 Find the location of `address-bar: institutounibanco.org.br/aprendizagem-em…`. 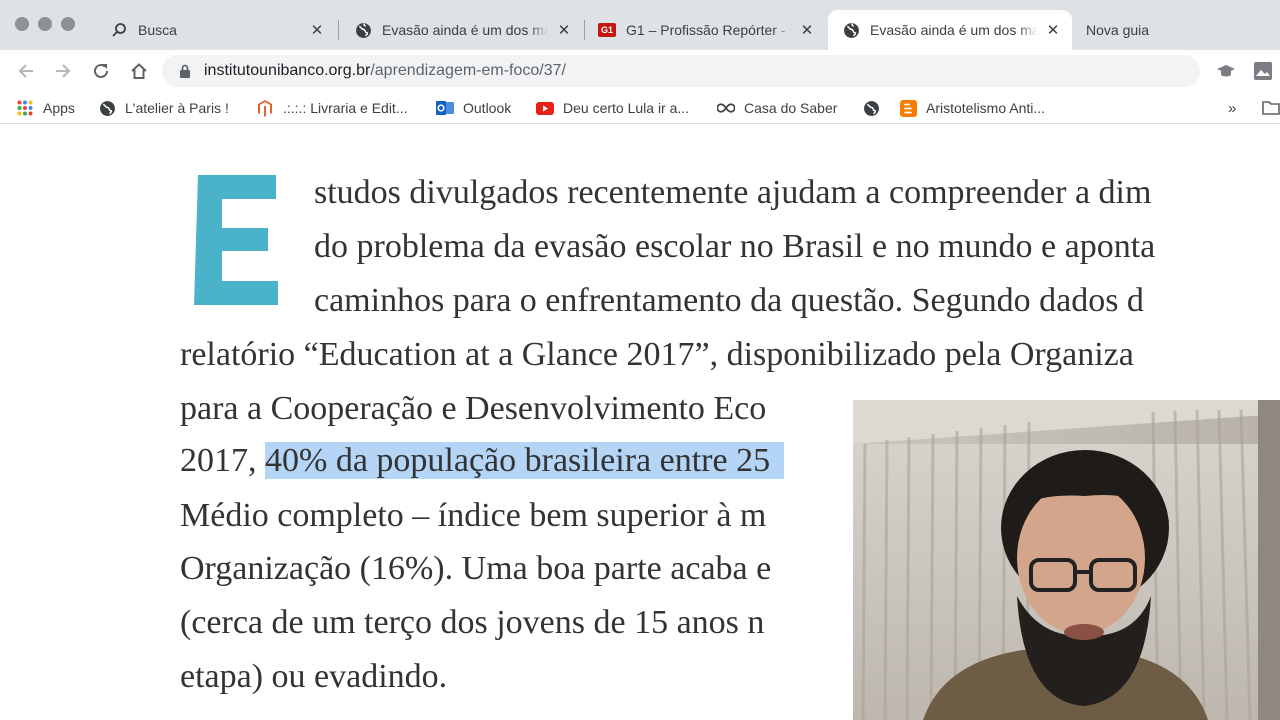

address-bar: institutounibanco.org.br/aprendizagem-em… is located at coordinates (681, 71).